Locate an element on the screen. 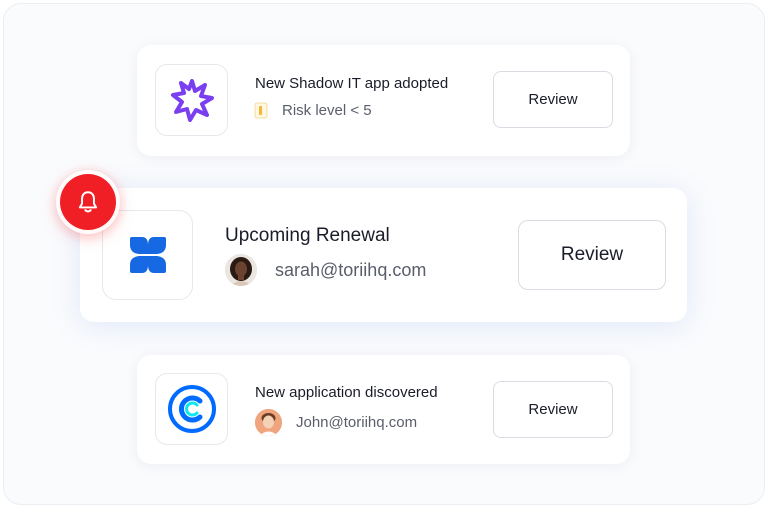 This screenshot has height=508, width=768. purple-starburst-icon is located at coordinates (192, 100).